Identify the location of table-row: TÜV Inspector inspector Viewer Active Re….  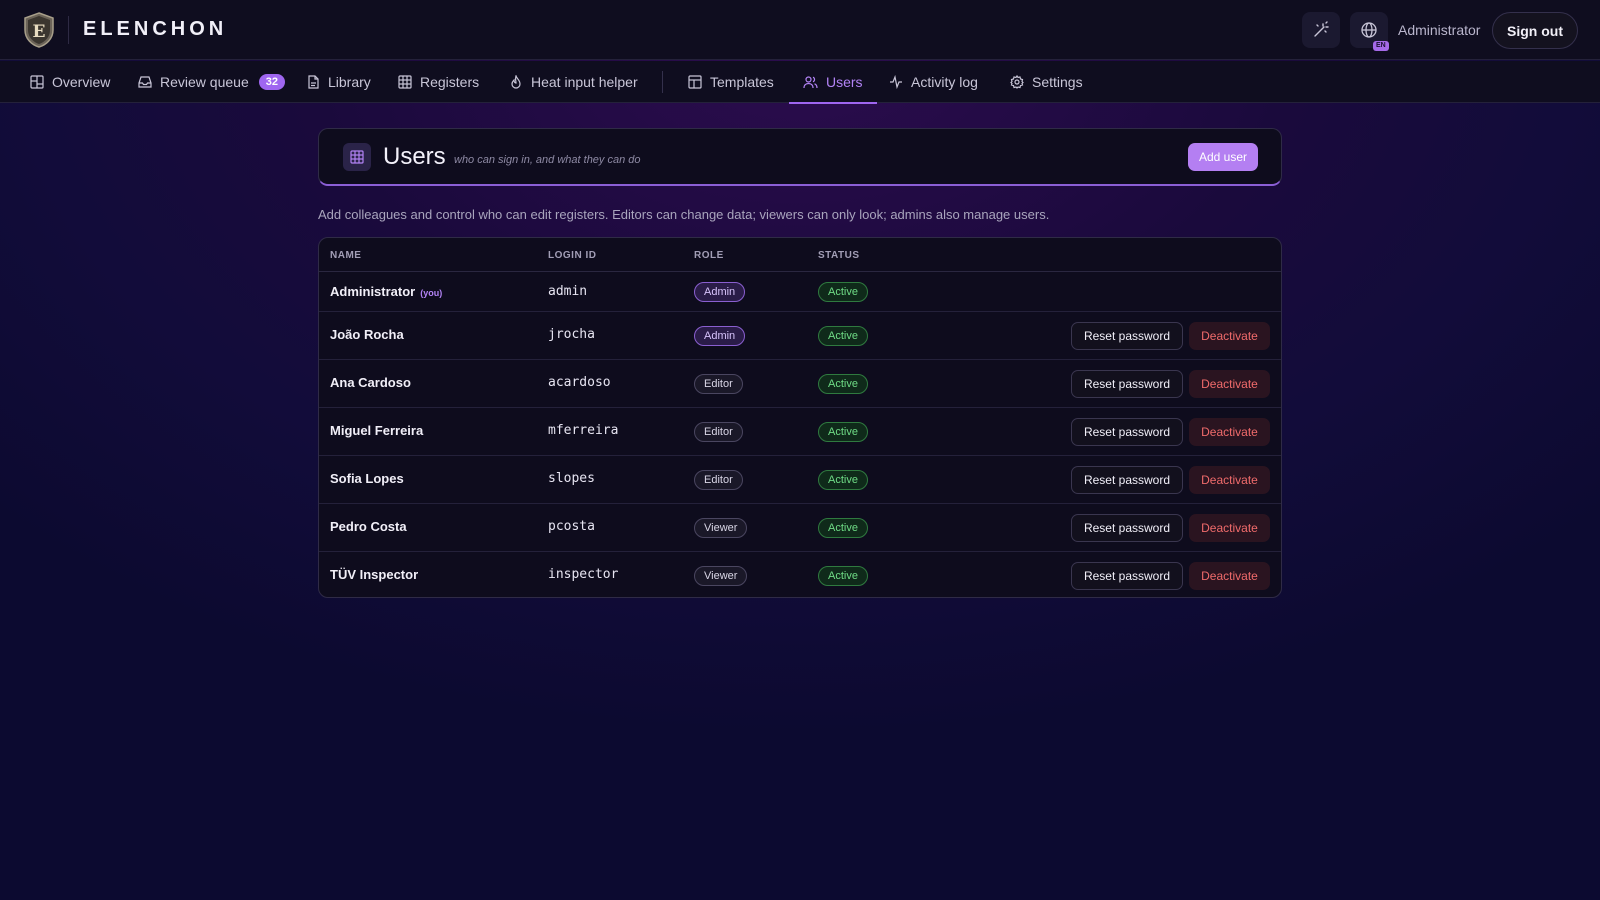
(800, 574).